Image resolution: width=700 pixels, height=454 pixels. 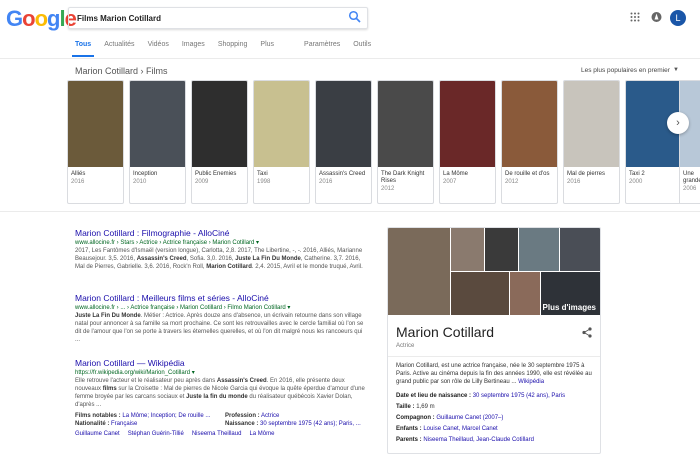 I want to click on tab-shopping: Shopping, so click(x=233, y=44).